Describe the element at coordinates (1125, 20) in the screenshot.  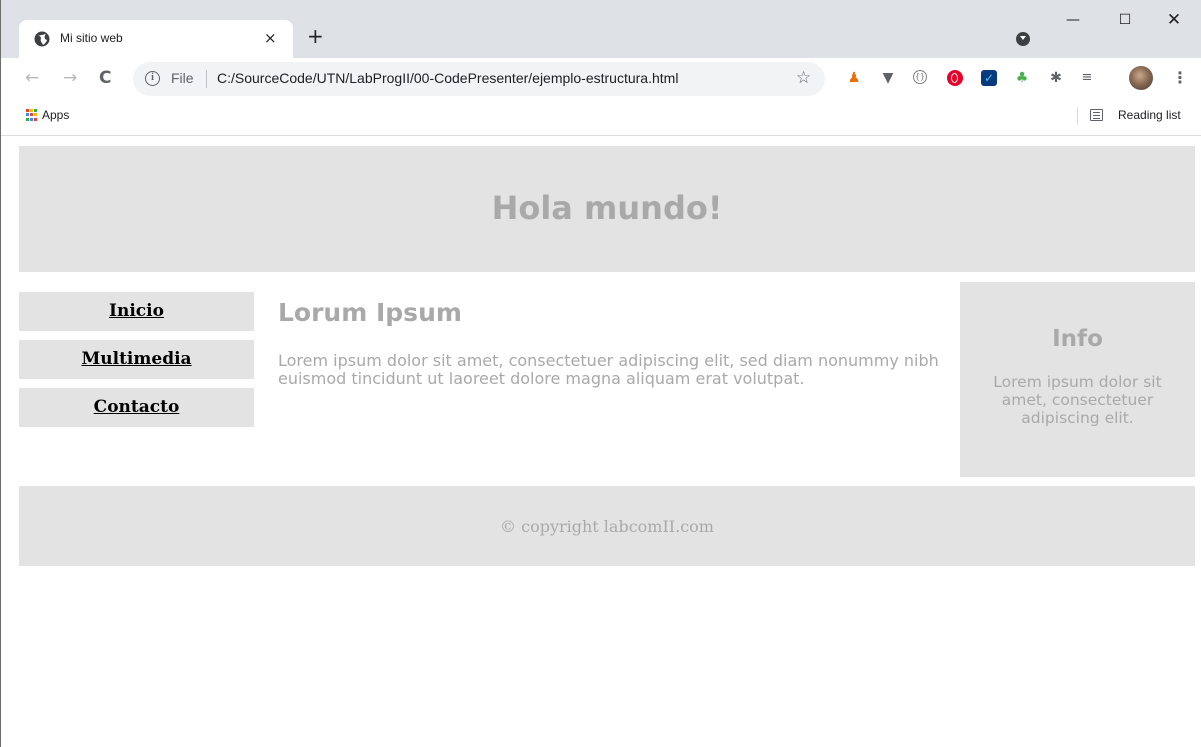
I see `window-maximize-button: ☐` at that location.